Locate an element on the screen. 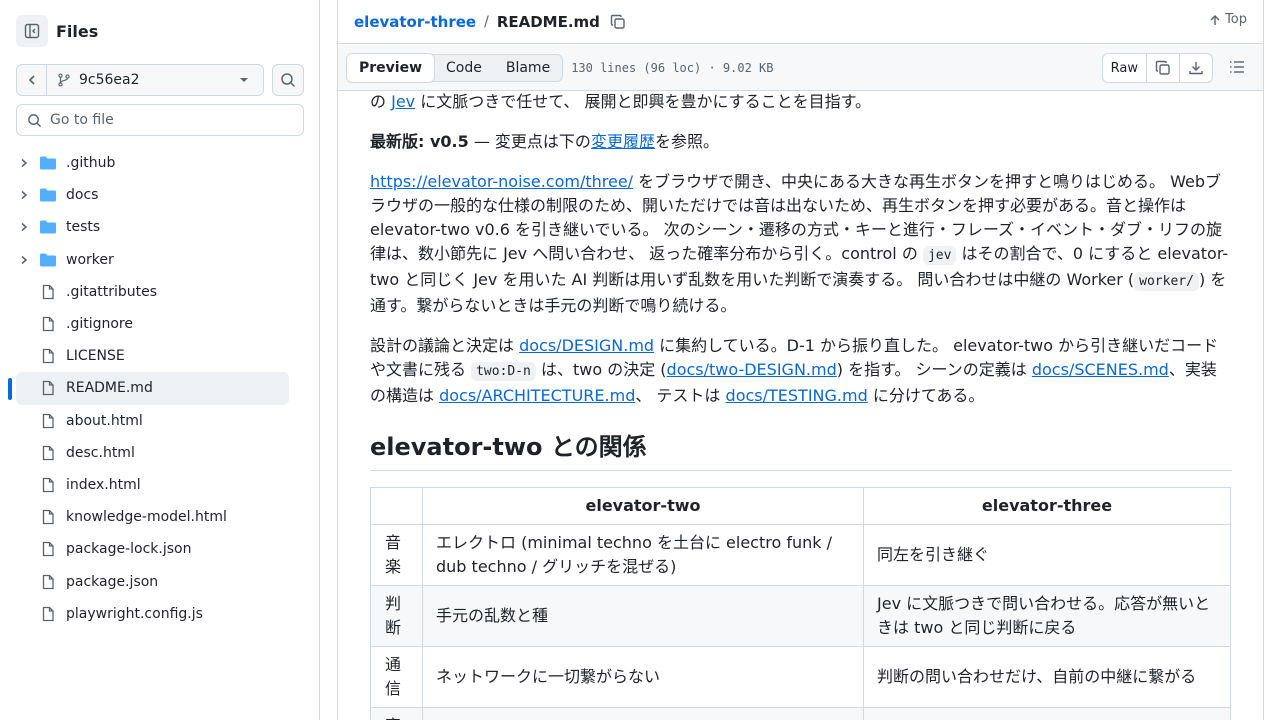 This screenshot has height=720, width=1280. tab-blame: Blame is located at coordinates (528, 68).